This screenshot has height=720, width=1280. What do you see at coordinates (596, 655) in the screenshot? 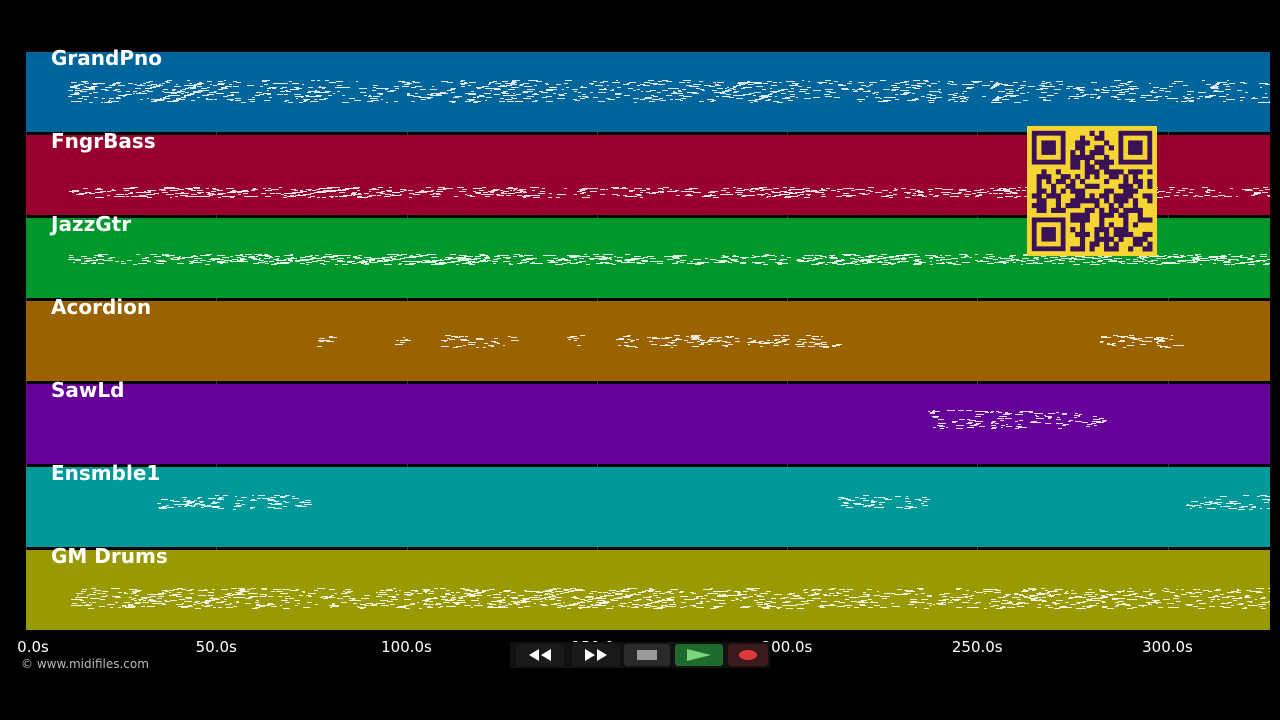
I see `fast-forward-button` at bounding box center [596, 655].